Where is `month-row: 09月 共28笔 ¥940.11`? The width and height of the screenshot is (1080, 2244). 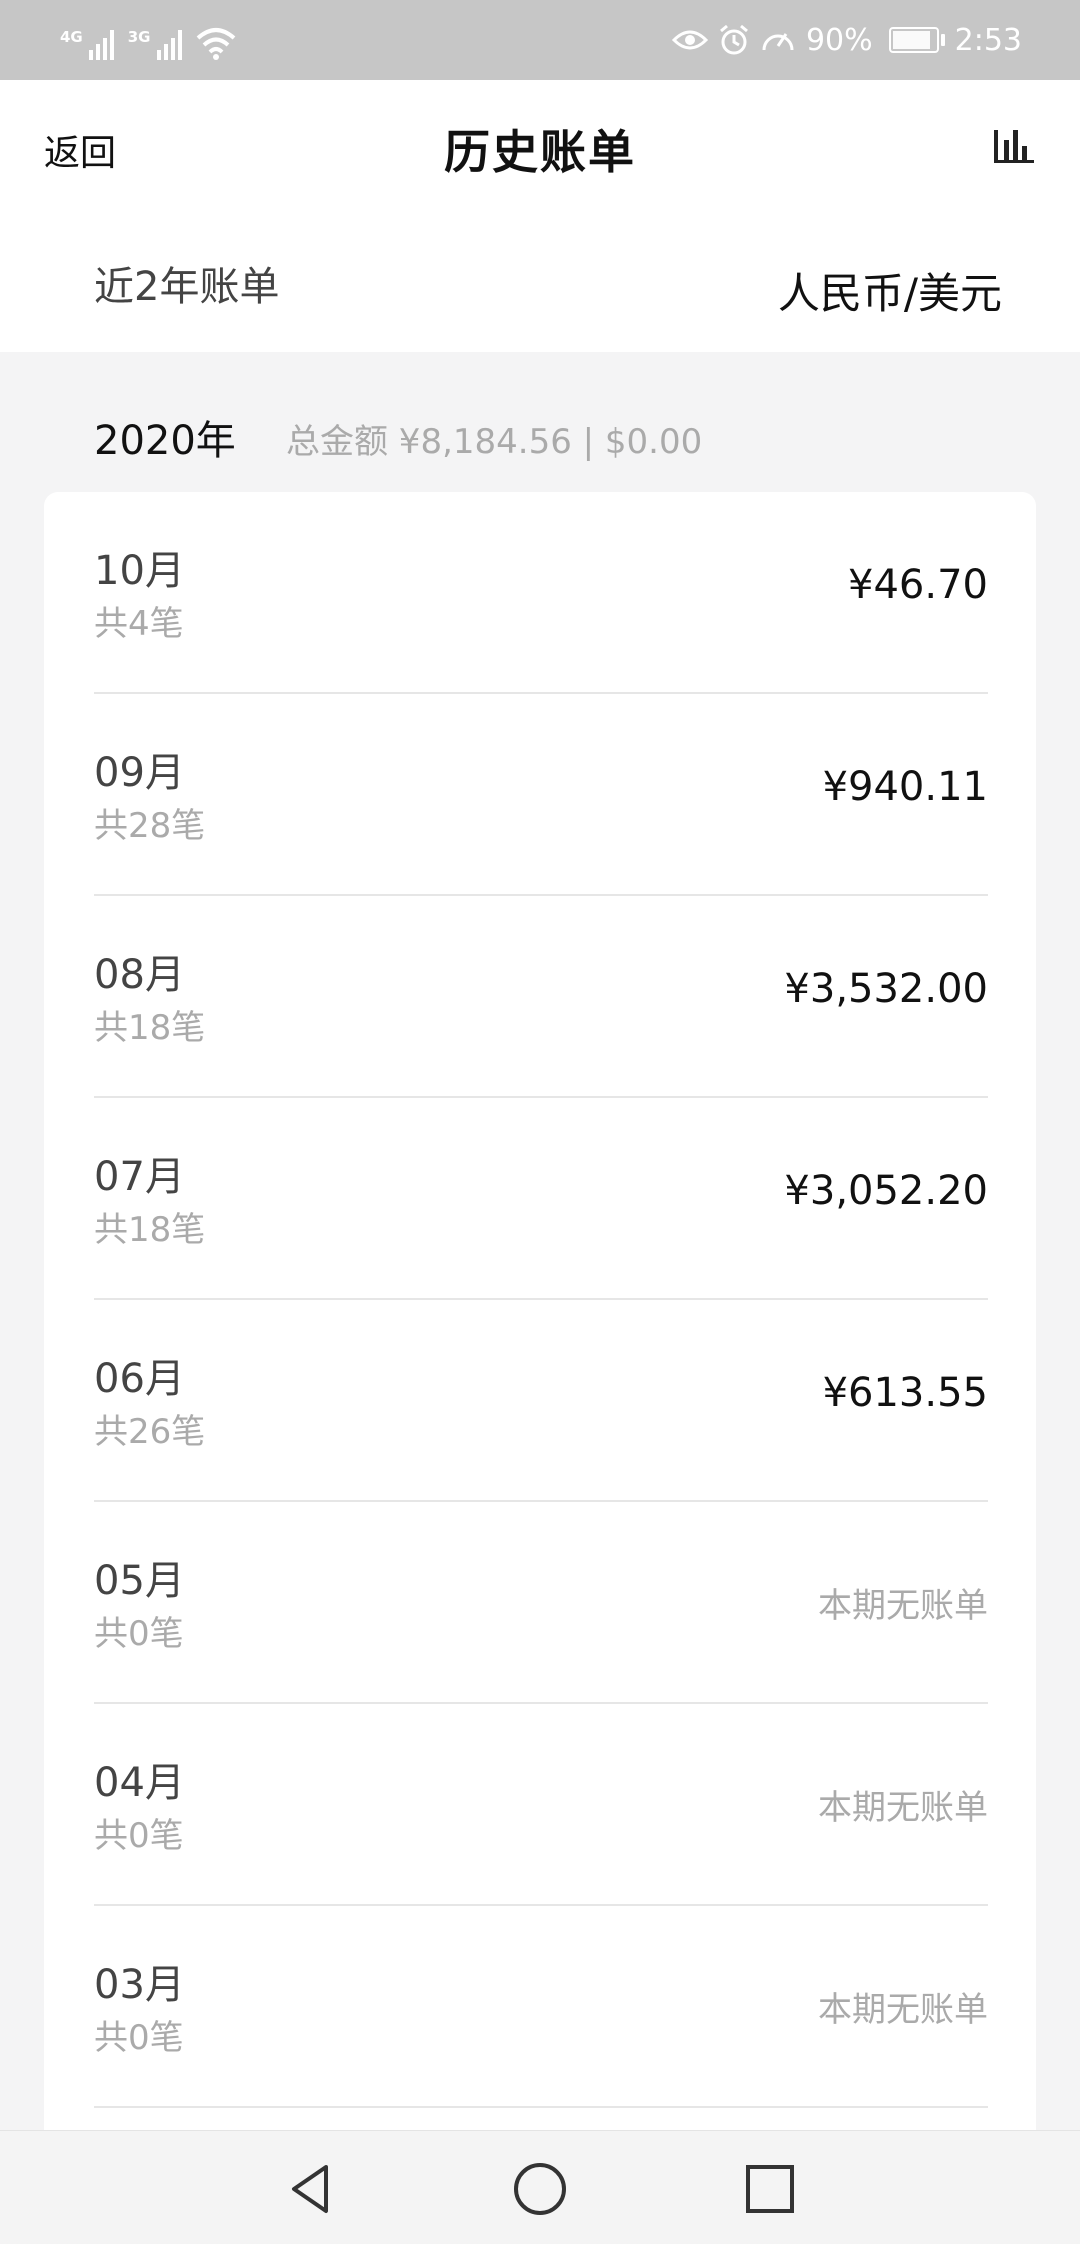 month-row: 09月 共28笔 ¥940.11 is located at coordinates (541, 795).